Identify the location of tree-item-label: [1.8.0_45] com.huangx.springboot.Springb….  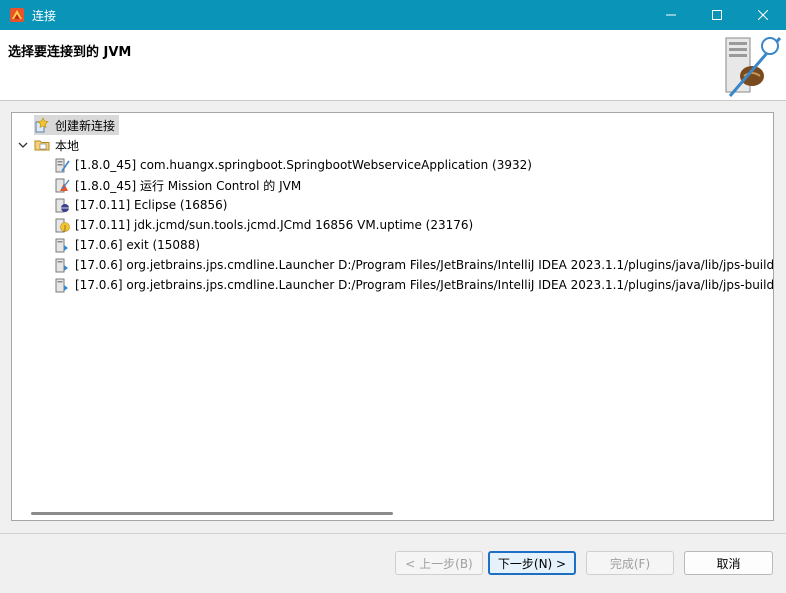
(303, 165).